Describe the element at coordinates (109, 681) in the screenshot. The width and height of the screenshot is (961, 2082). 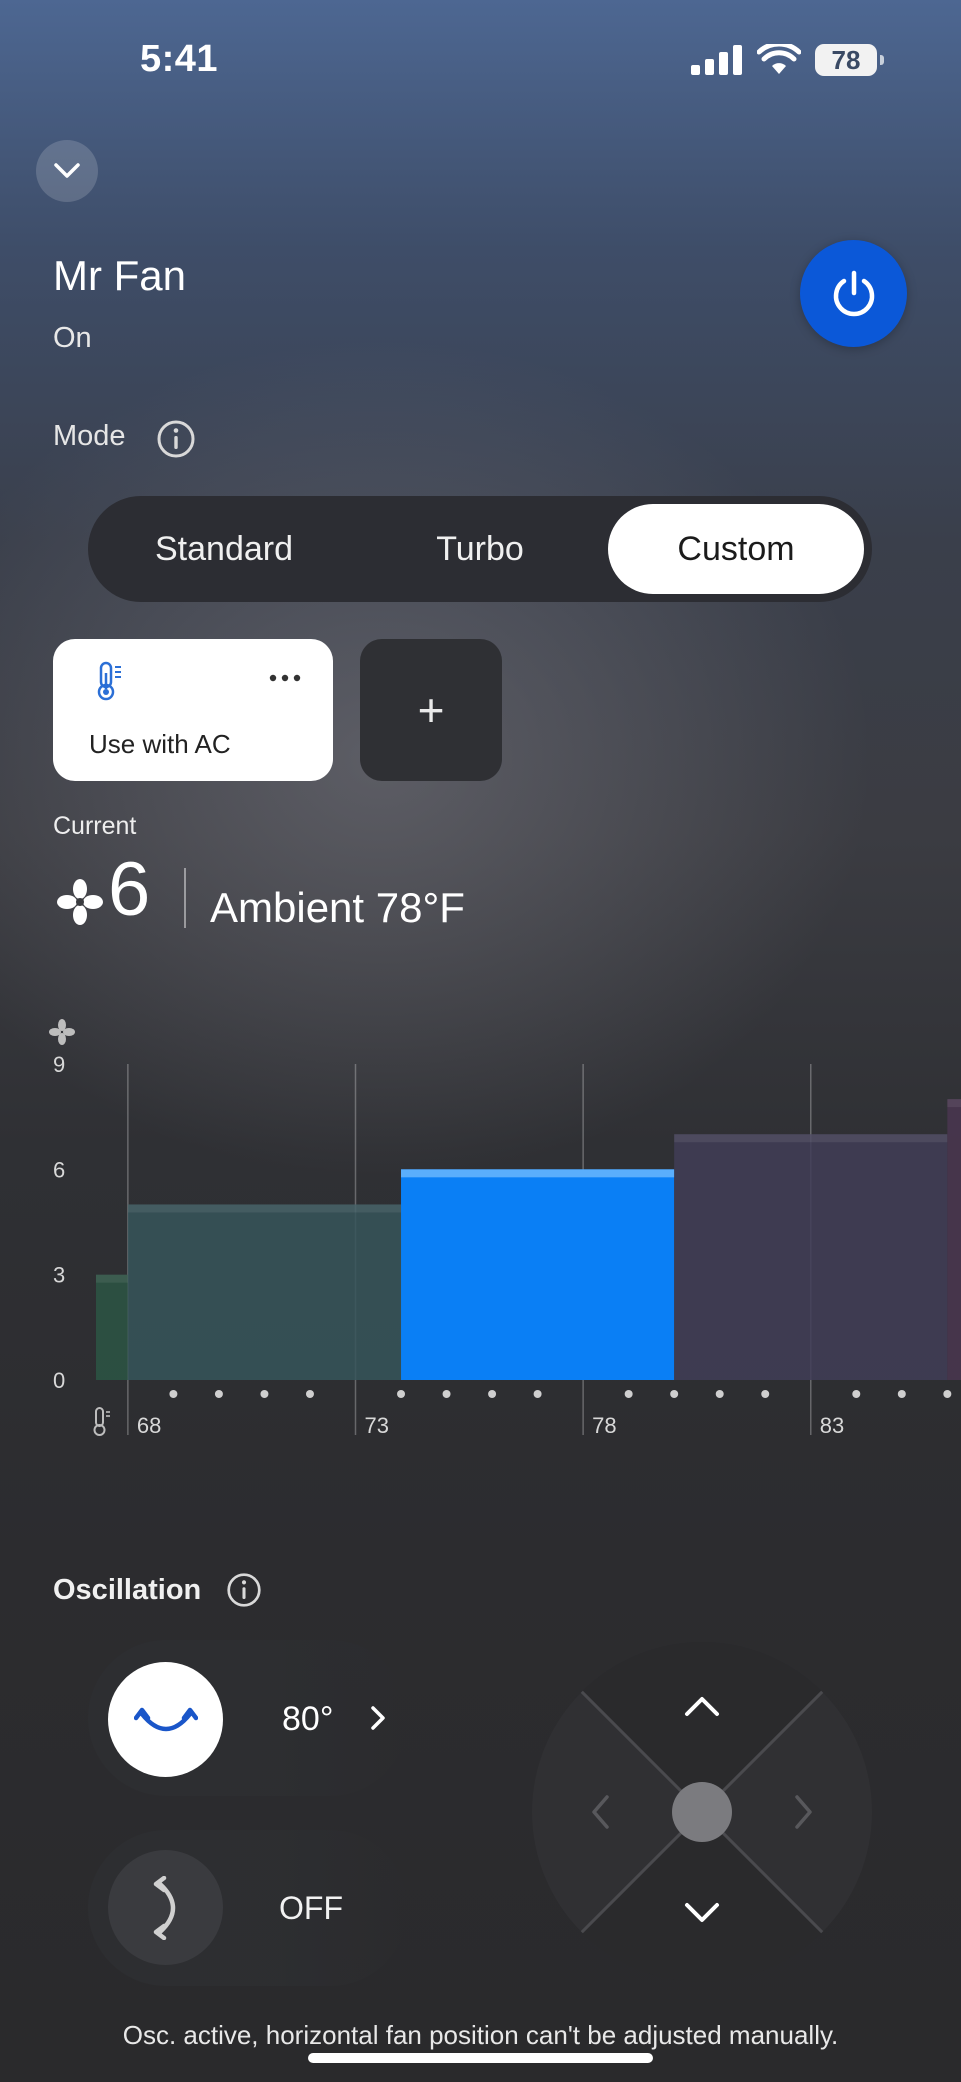
I see `thermometer-icon` at that location.